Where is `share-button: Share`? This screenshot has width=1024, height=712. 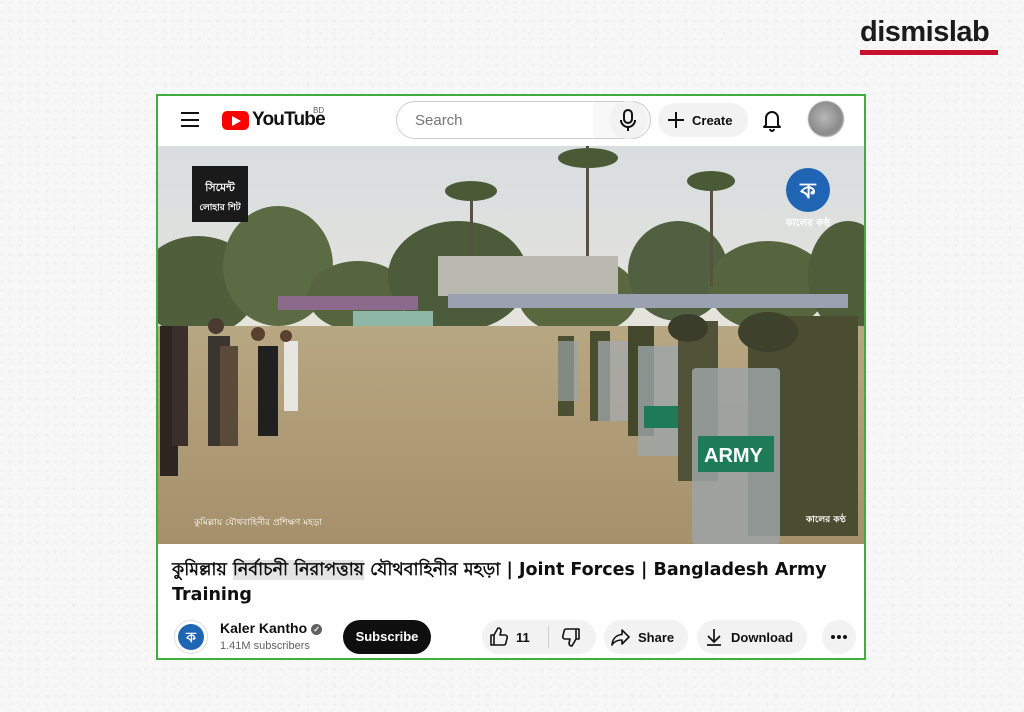
share-button: Share is located at coordinates (646, 637).